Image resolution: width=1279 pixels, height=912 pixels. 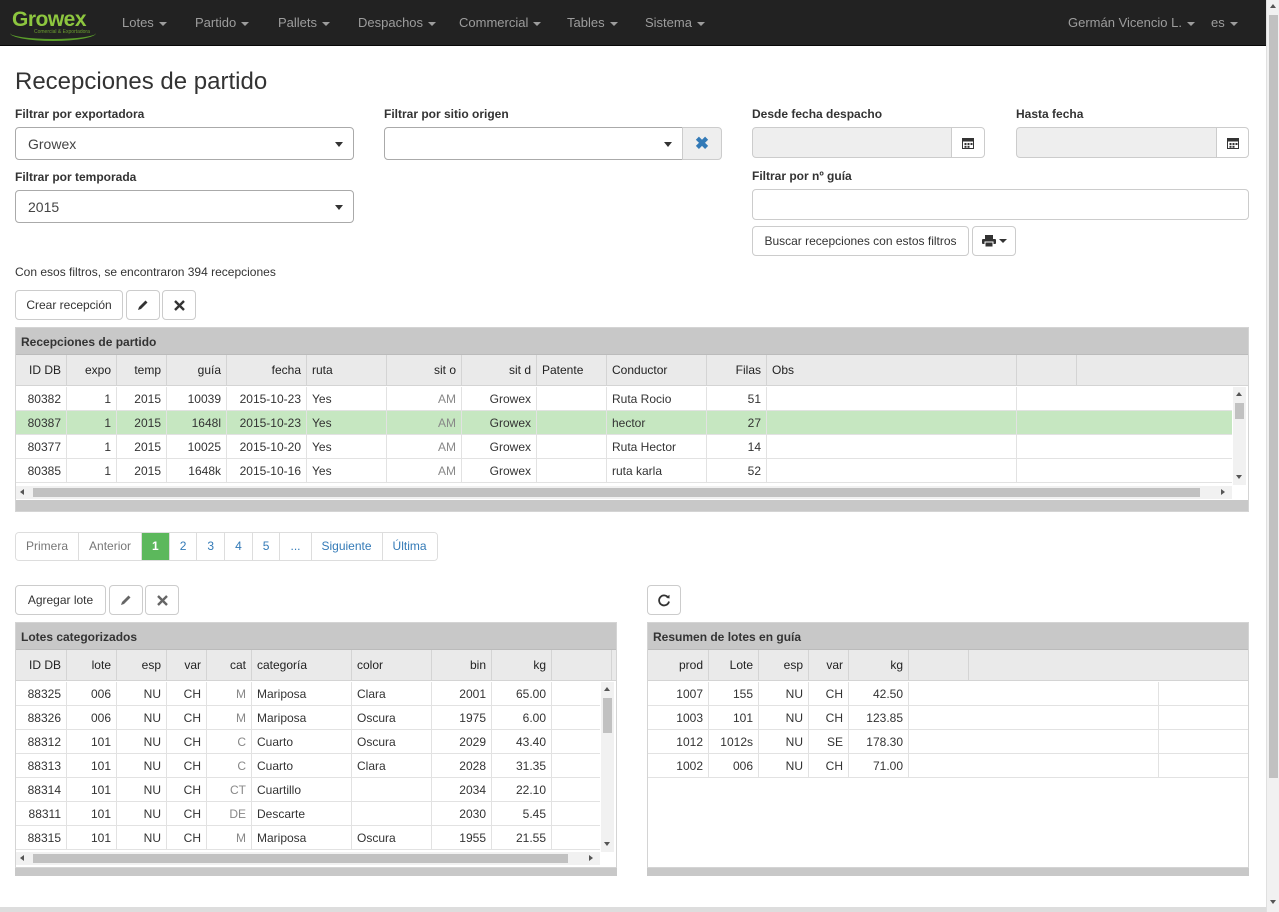 What do you see at coordinates (948, 694) in the screenshot?
I see `table-row: 1007 155 NU CH 42.50` at bounding box center [948, 694].